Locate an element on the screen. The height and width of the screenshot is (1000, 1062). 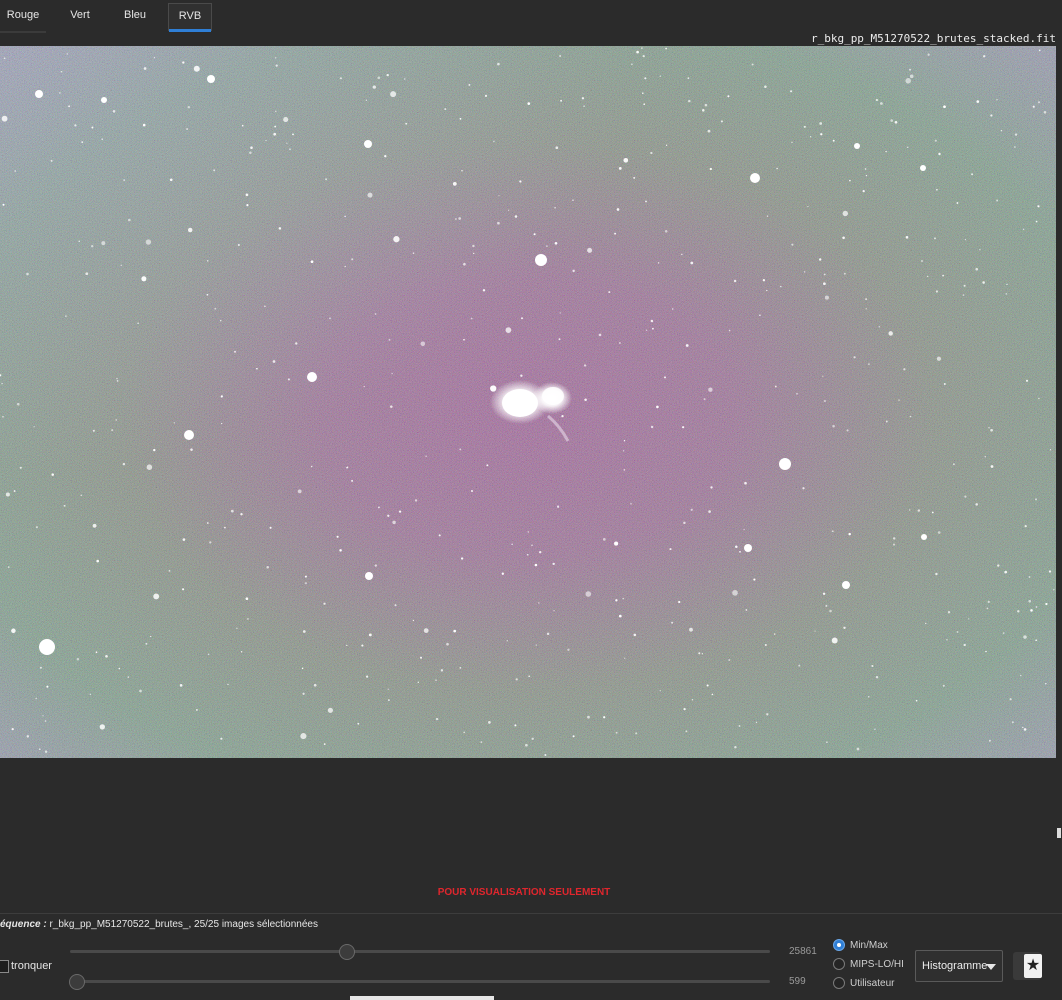
tab-rvb: RVB is located at coordinates (190, 17).